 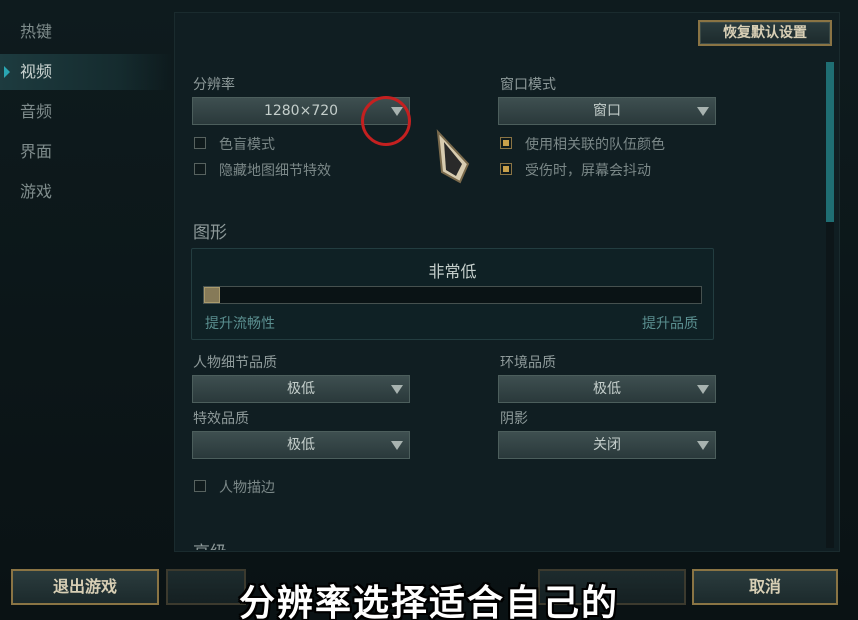 What do you see at coordinates (214, 85) in the screenshot?
I see `resolution-label: 分辨率` at bounding box center [214, 85].